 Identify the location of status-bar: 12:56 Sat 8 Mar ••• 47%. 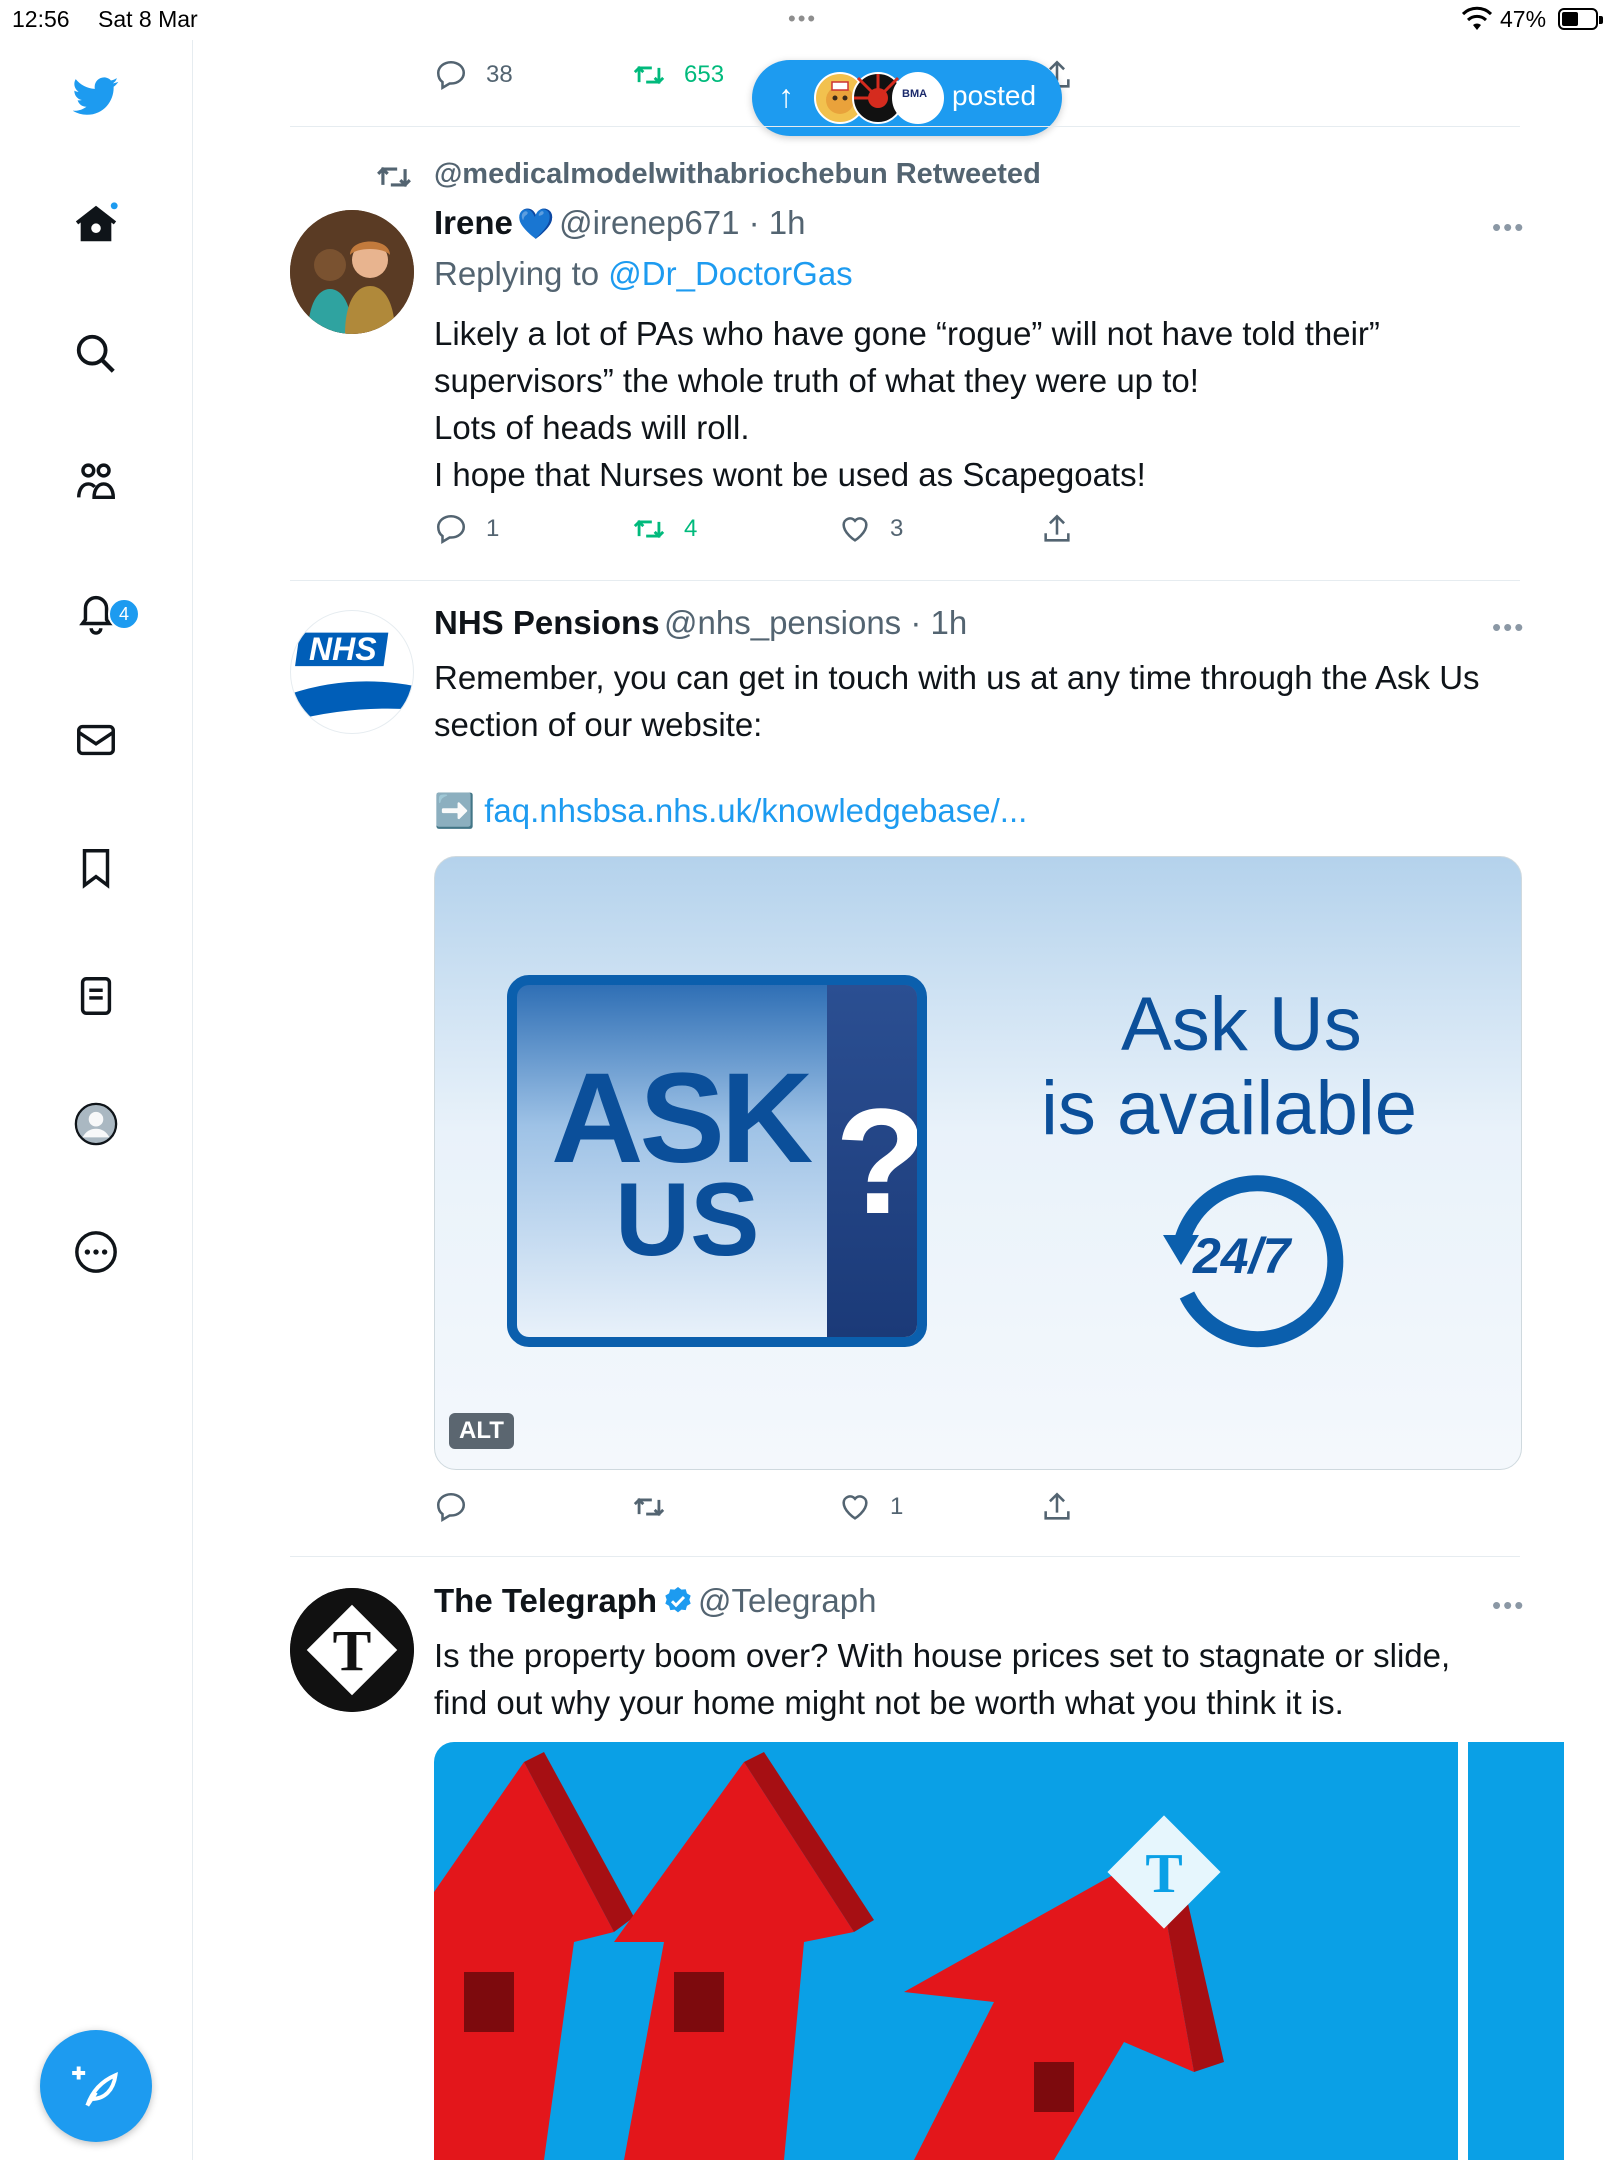
(810, 20).